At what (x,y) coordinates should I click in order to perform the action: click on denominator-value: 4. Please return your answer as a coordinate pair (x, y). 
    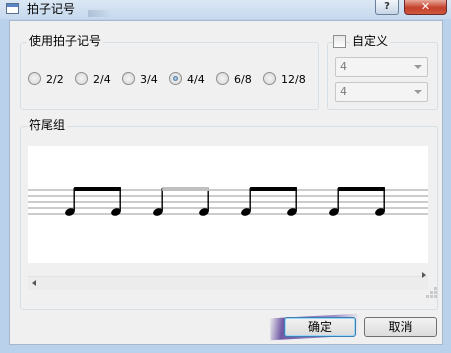
    Looking at the image, I should click on (343, 91).